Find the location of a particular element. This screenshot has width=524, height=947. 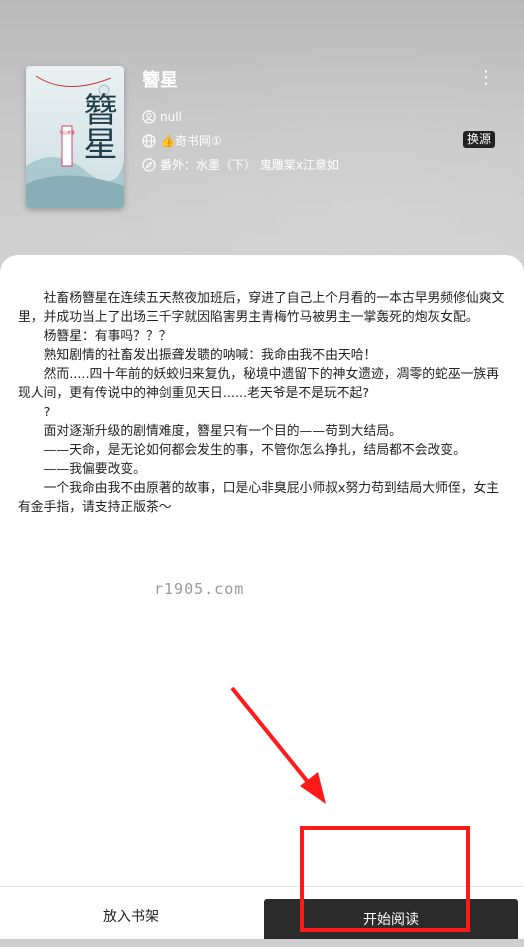

annotation-highlight-box is located at coordinates (385, 879).